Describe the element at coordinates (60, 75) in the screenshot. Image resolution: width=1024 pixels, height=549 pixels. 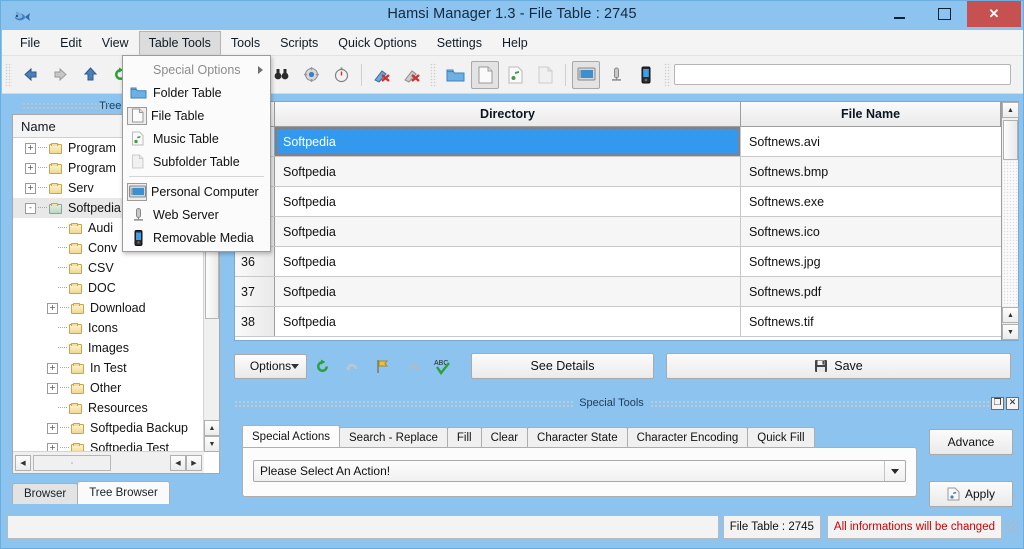
I see `forward-icon` at that location.